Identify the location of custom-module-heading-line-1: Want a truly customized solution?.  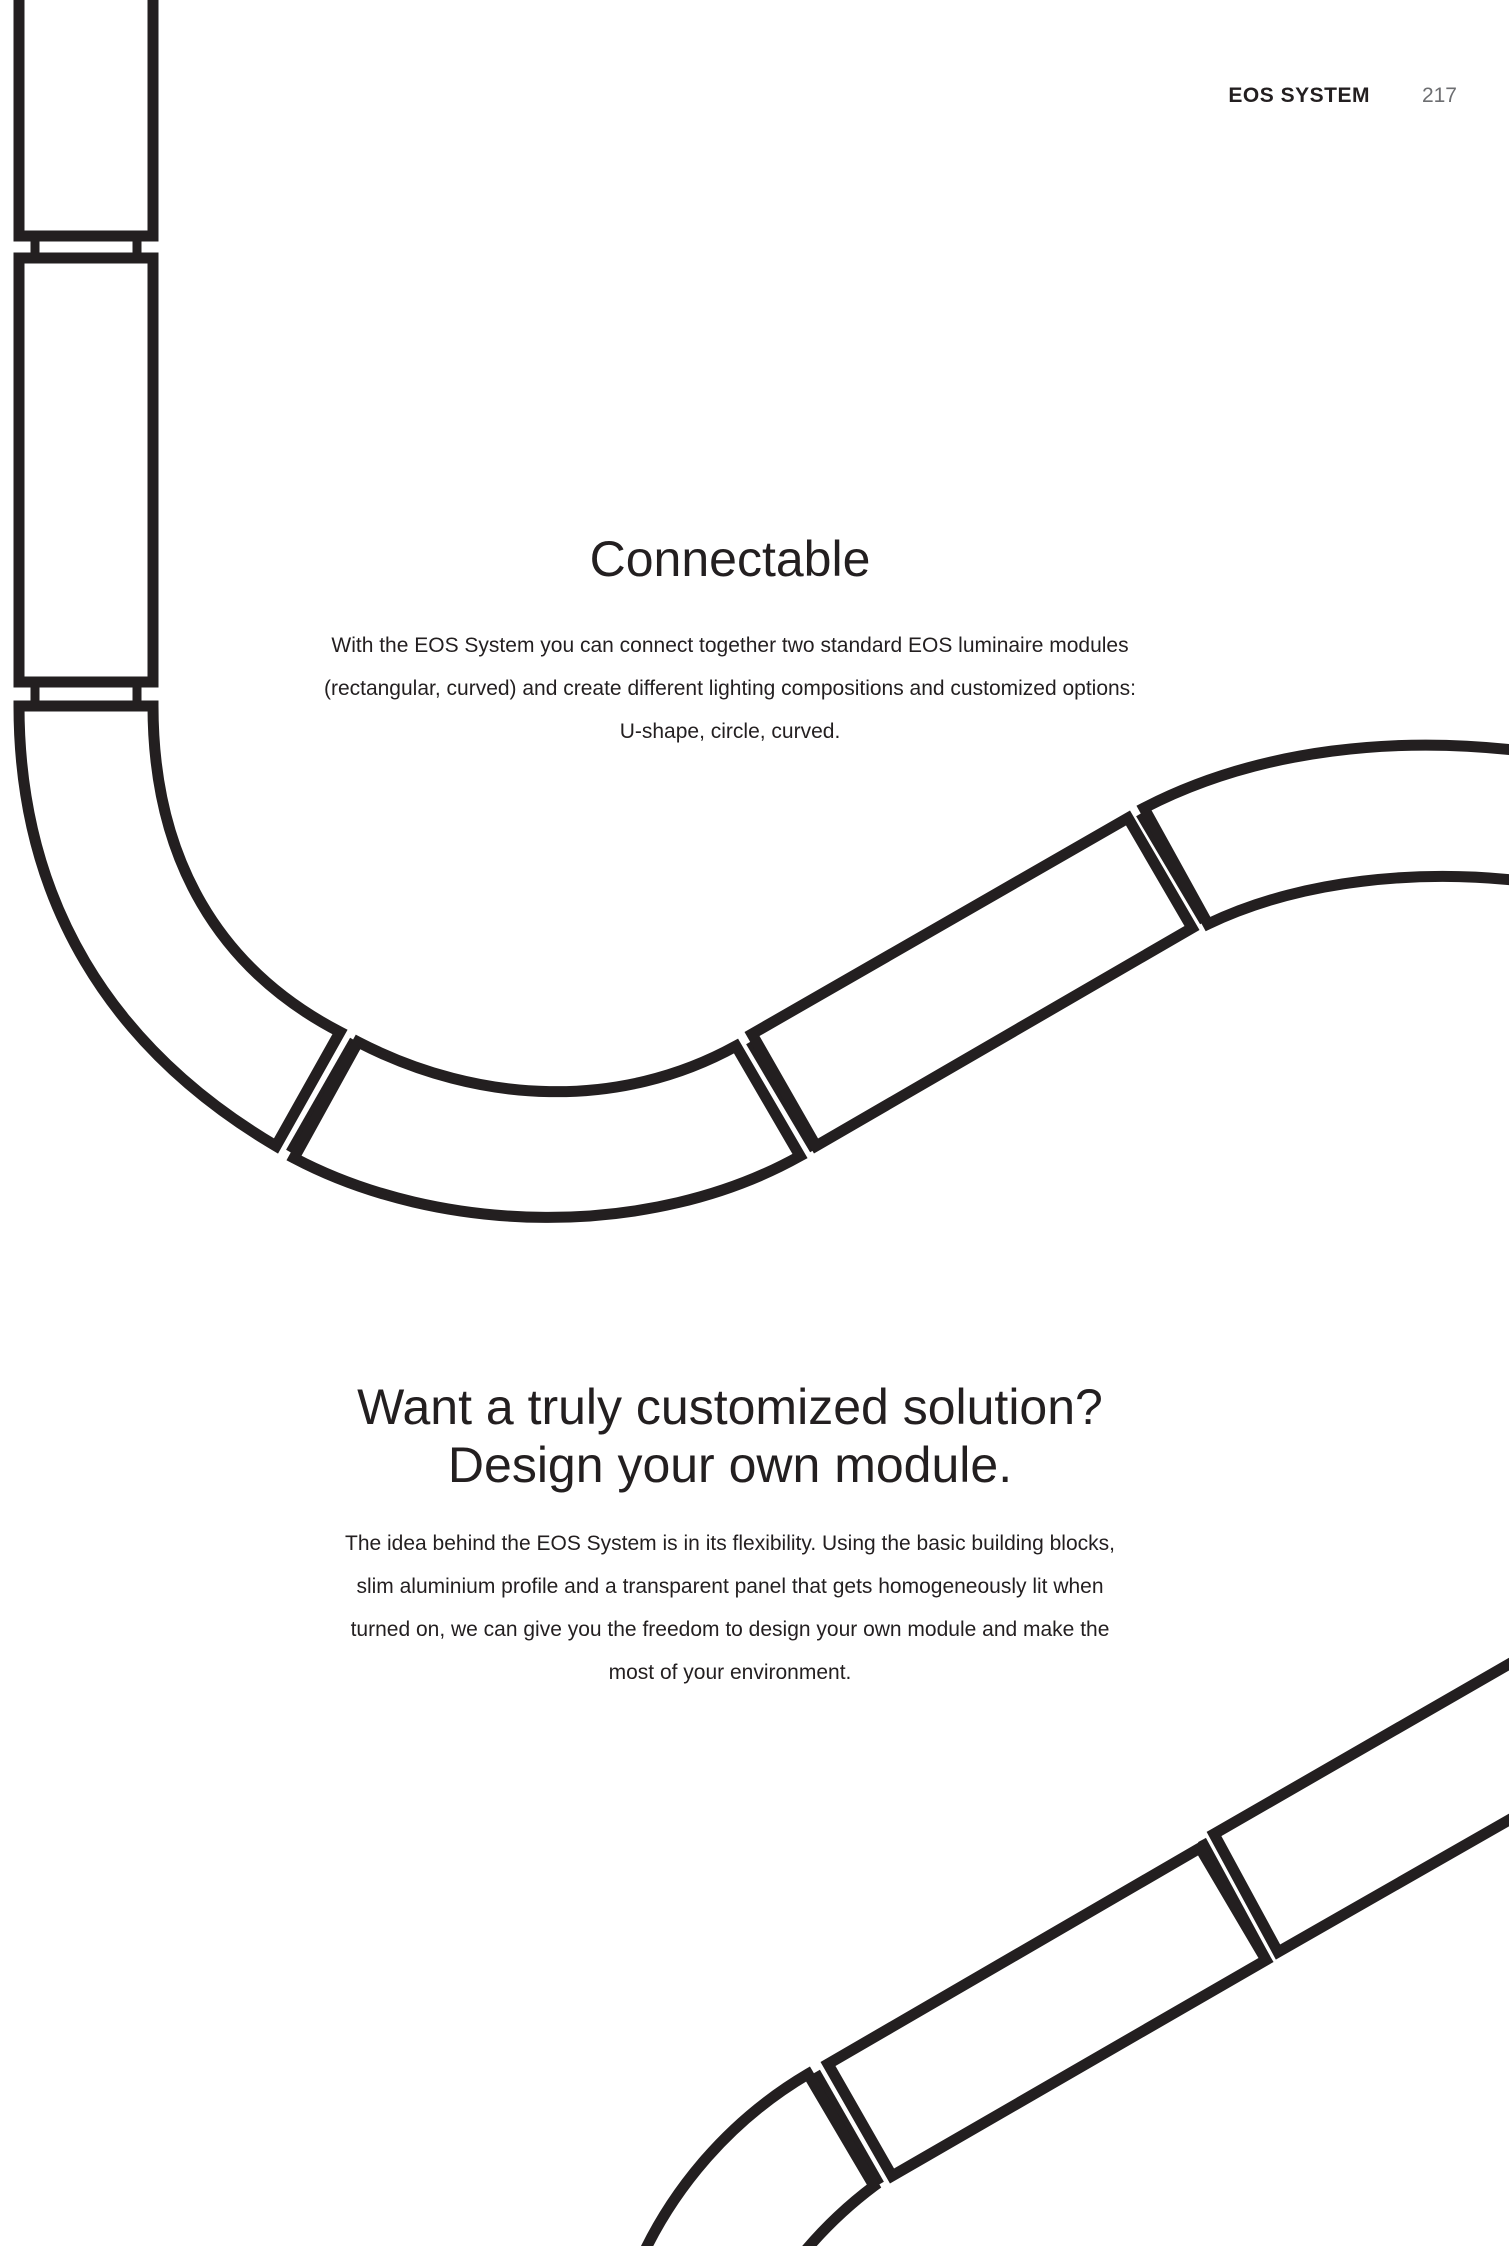
(730, 1407).